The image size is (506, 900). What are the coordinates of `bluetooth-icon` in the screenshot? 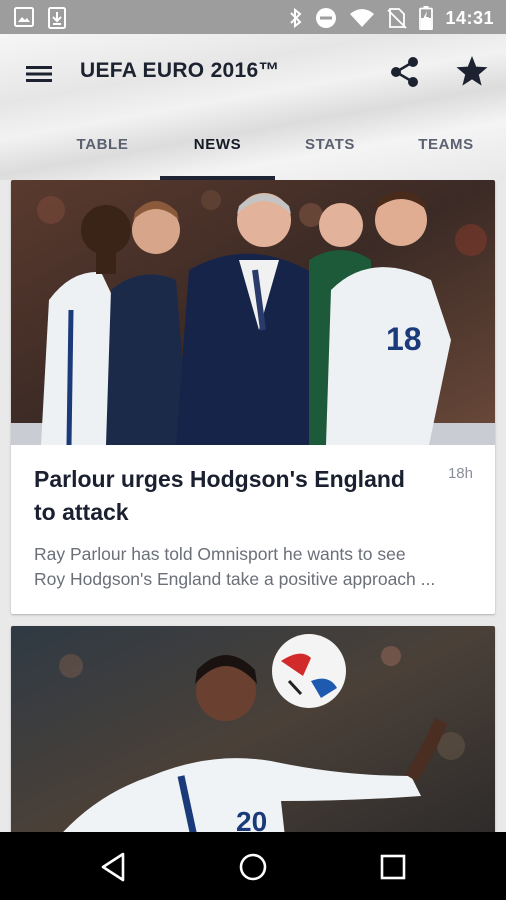 It's located at (296, 18).